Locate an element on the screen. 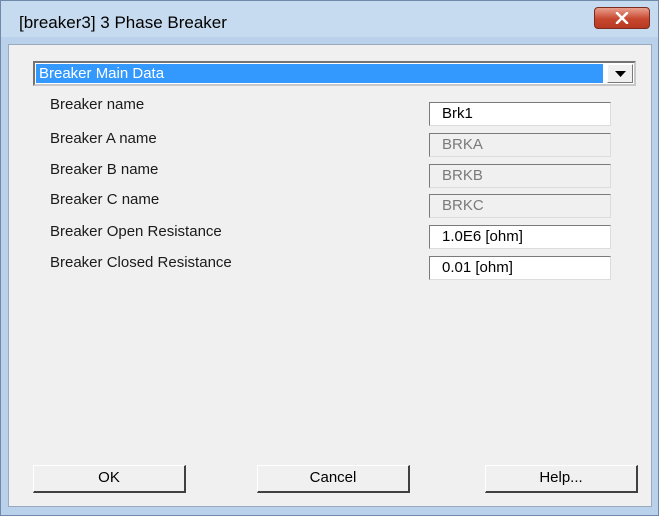 The width and height of the screenshot is (659, 516). ok-button: OK is located at coordinates (109, 479).